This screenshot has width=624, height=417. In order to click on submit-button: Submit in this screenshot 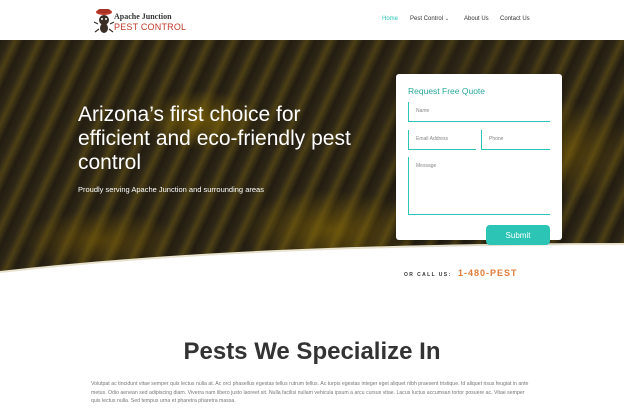, I will do `click(518, 235)`.